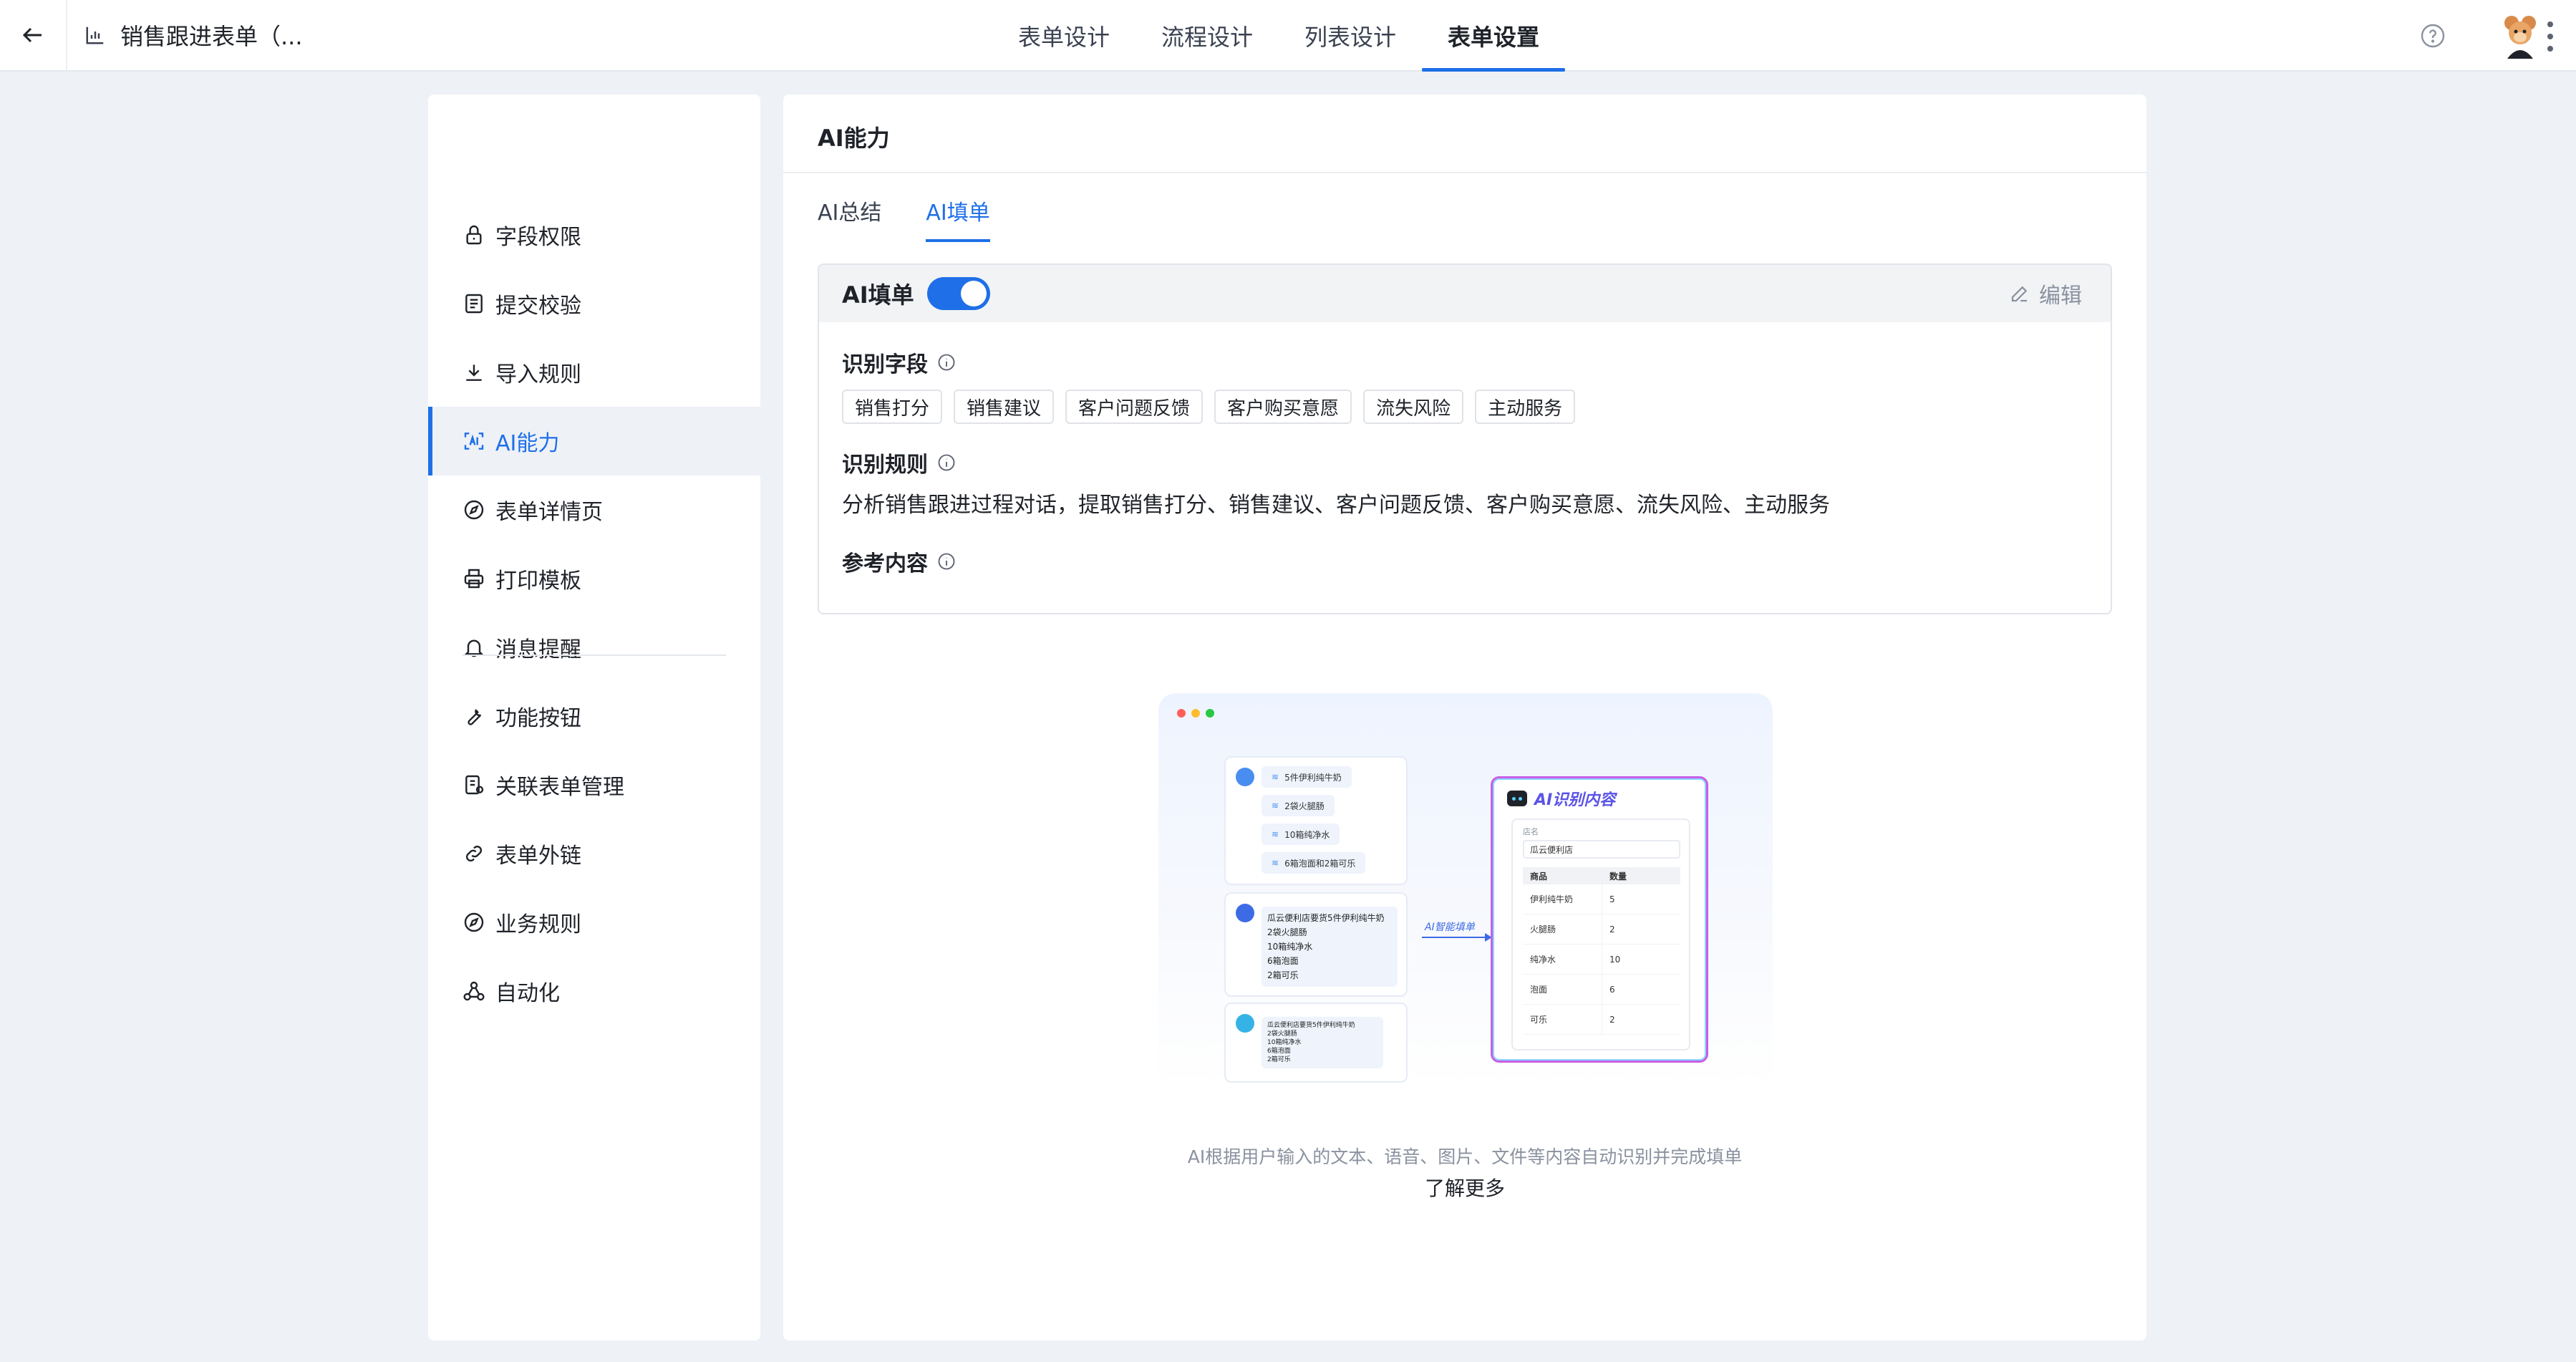 The width and height of the screenshot is (2576, 1362). Describe the element at coordinates (878, 295) in the screenshot. I see `card-title: AI填单` at that location.